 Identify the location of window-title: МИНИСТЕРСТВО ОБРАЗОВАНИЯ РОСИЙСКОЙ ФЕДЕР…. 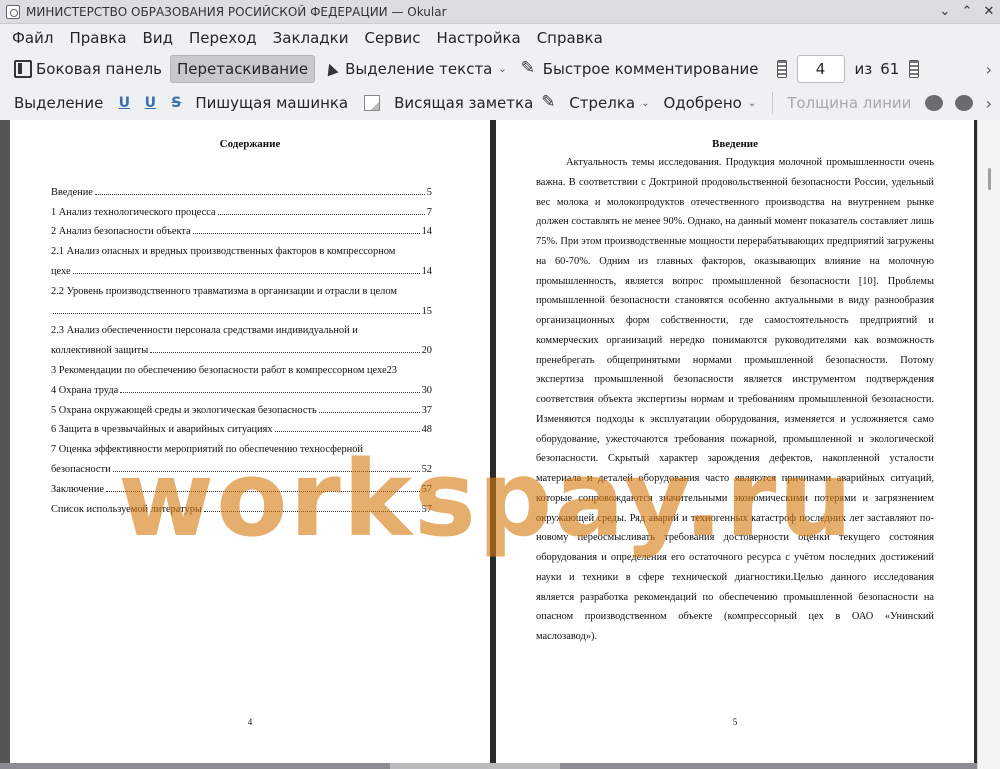
(236, 11).